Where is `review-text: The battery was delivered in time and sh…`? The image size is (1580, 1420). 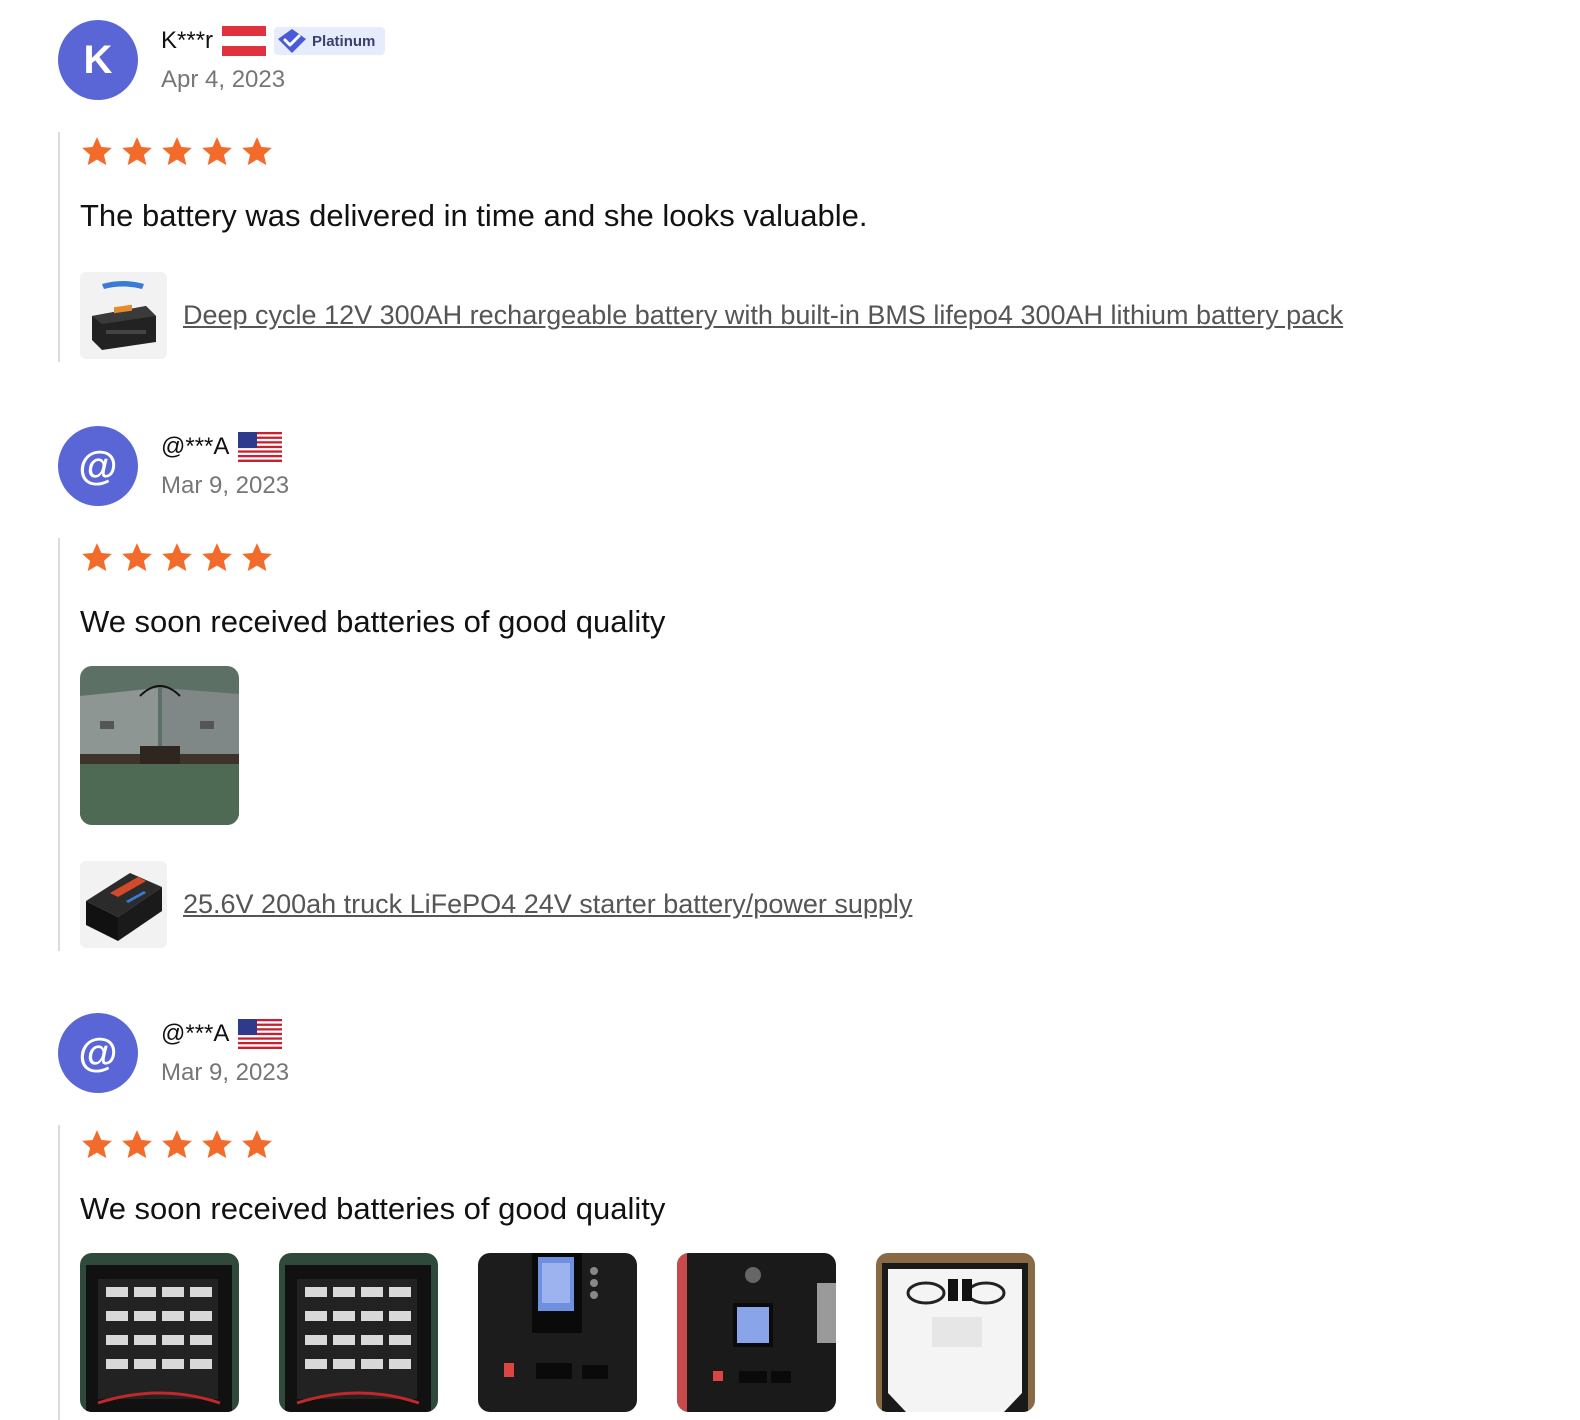
review-text: The battery was delivered in time and sh… is located at coordinates (474, 215).